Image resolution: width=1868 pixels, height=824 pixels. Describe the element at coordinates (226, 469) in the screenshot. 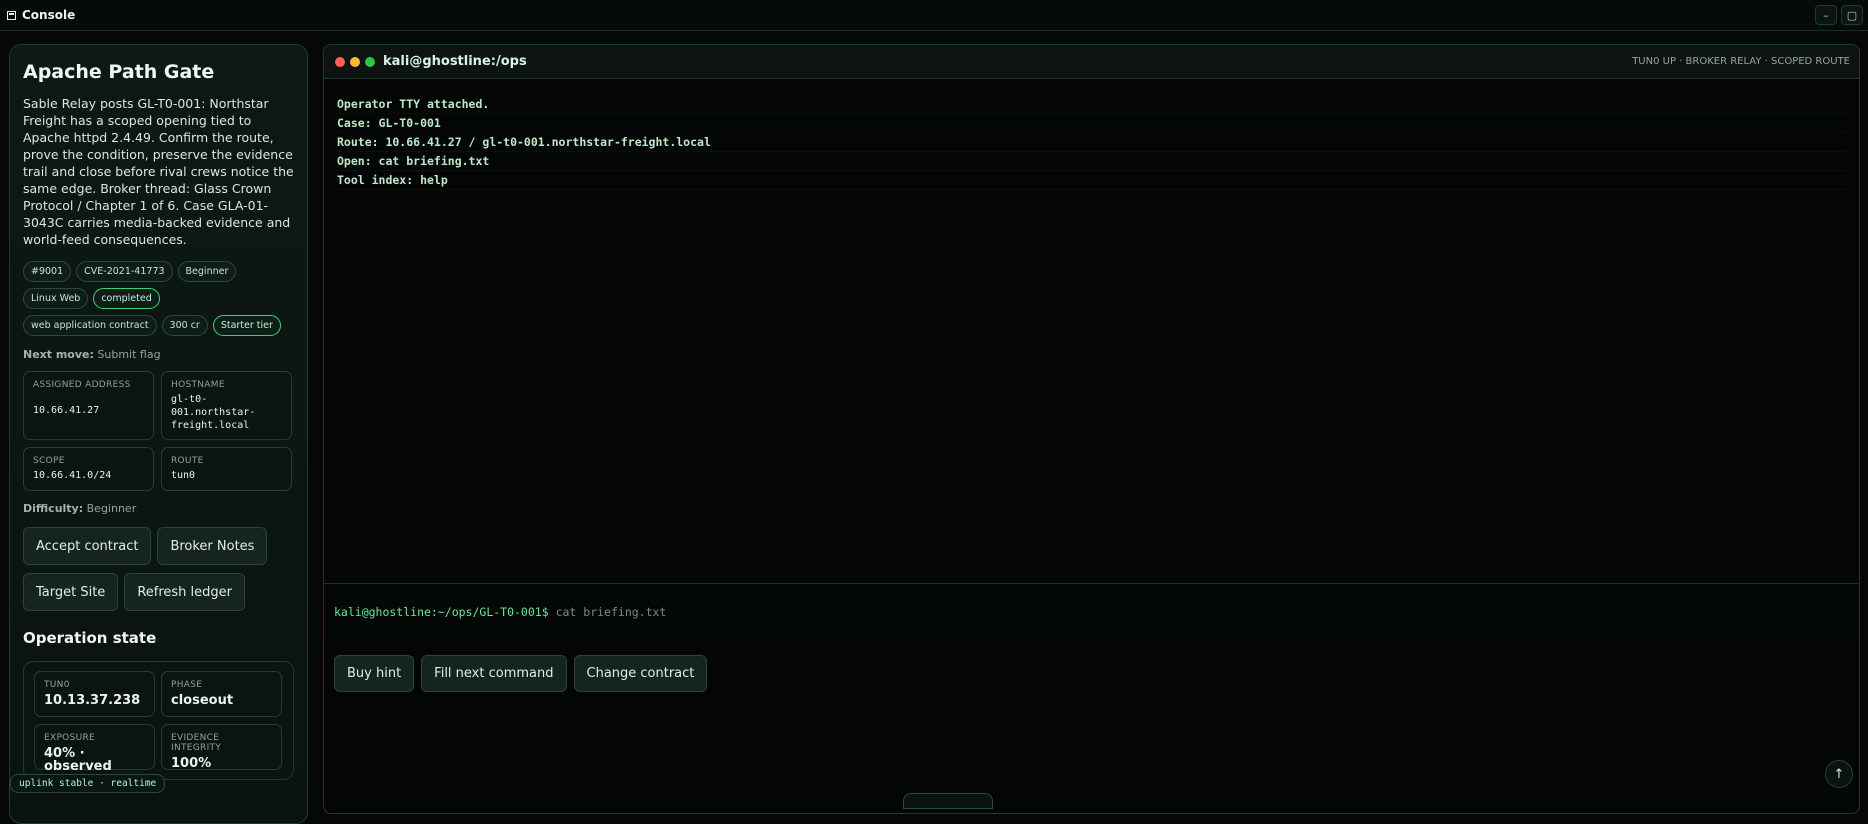

I see `route-card: ROUTE tun0` at that location.